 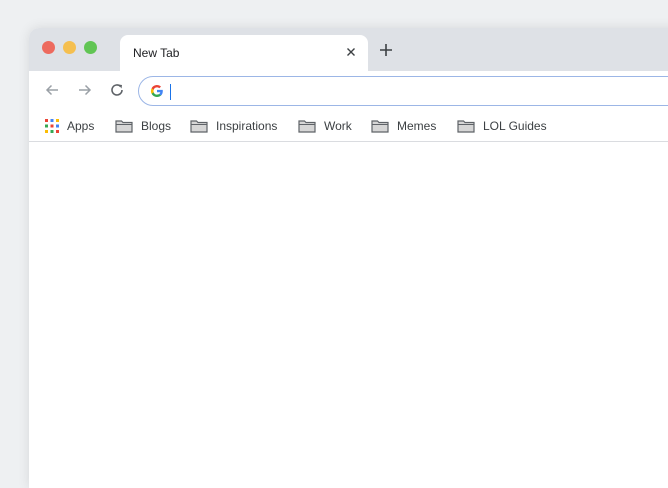 I want to click on address-bar, so click(x=403, y=91).